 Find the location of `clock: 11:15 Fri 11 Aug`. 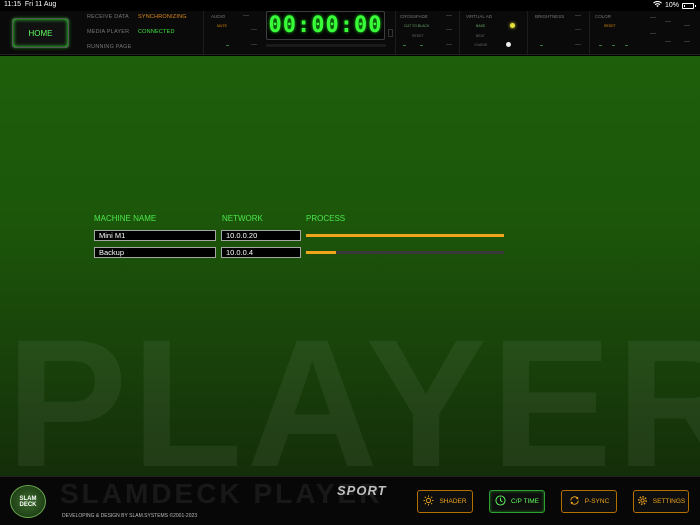

clock: 11:15 Fri 11 Aug is located at coordinates (30, 4).